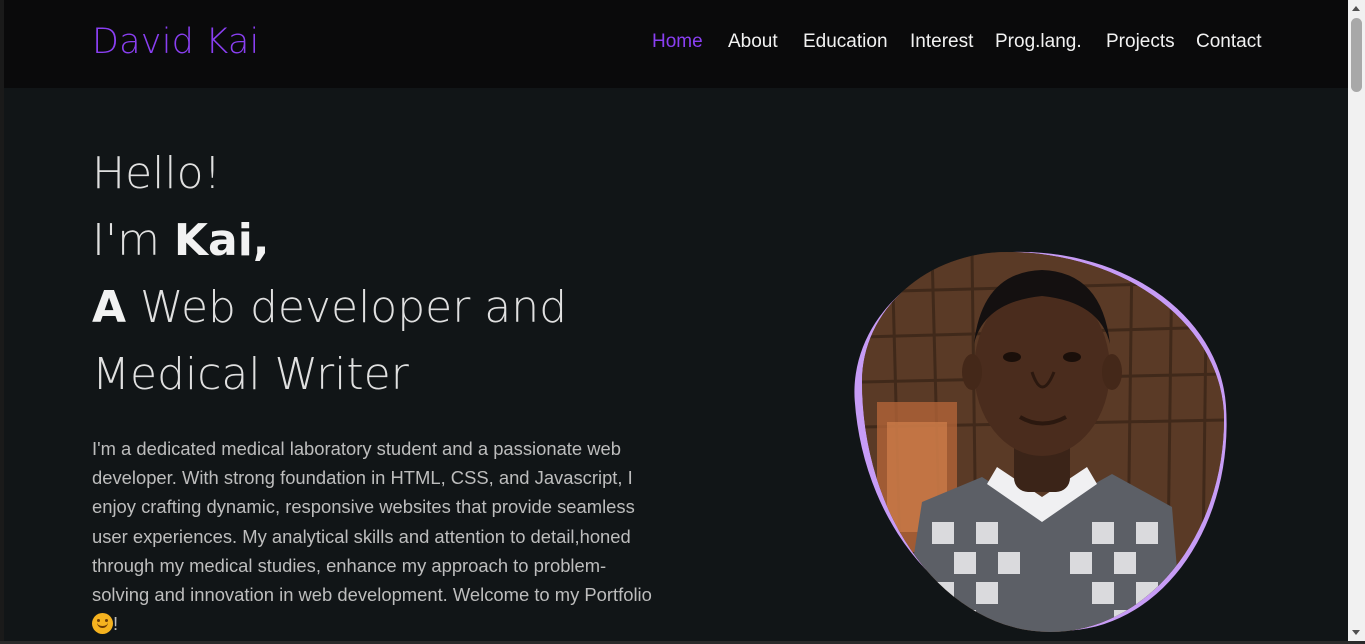 This screenshot has width=1365, height=644. I want to click on hero-im-prefix: I'm, so click(133, 240).